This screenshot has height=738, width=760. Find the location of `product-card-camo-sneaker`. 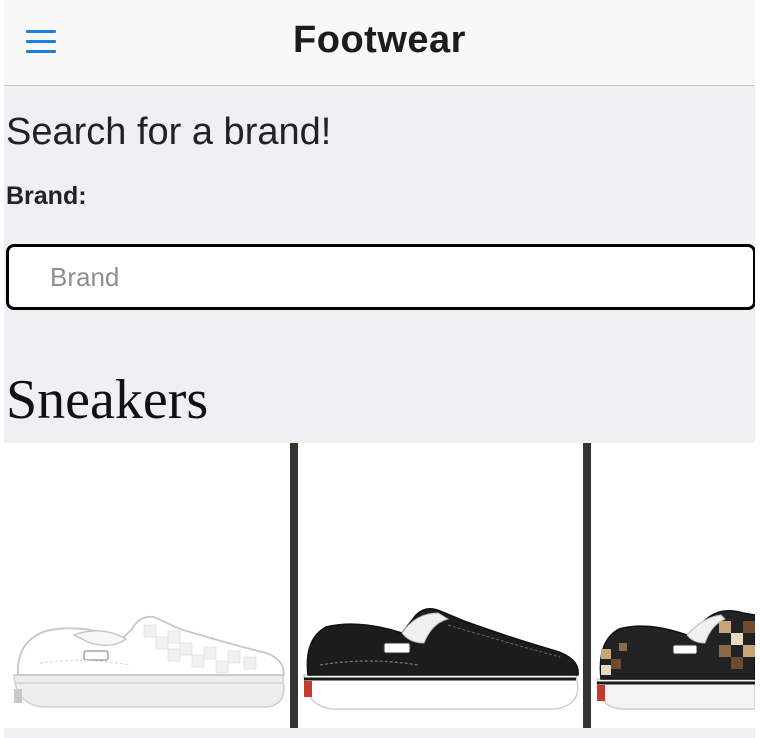

product-card-camo-sneaker is located at coordinates (673, 585).